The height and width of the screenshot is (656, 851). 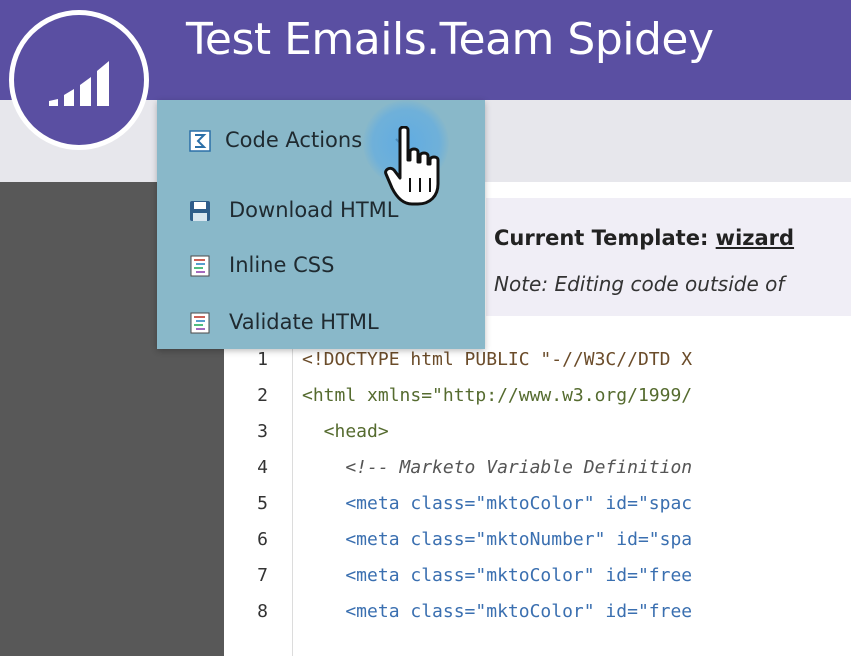 I want to click on code-line: 6 <meta class="mktoNumber" id="spa, so click(x=537, y=540).